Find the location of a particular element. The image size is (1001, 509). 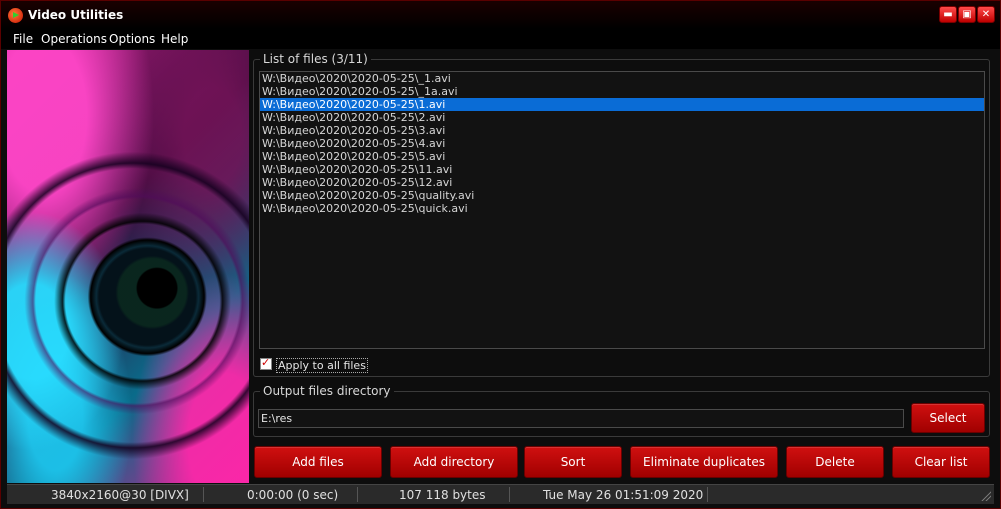

file-list-item: W:\Видео\2020\2020-05-25\1.avi is located at coordinates (622, 104).